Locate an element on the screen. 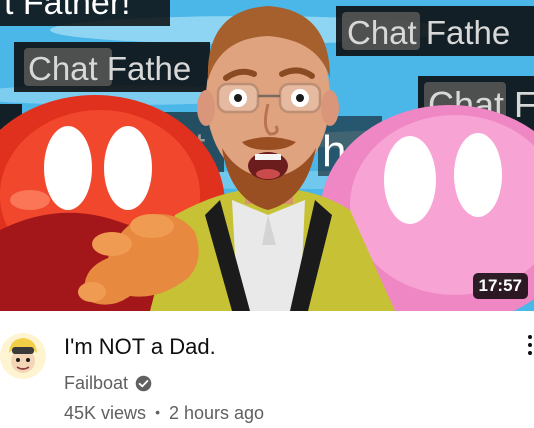 This screenshot has width=534, height=428. avatar-icon is located at coordinates (23, 356).